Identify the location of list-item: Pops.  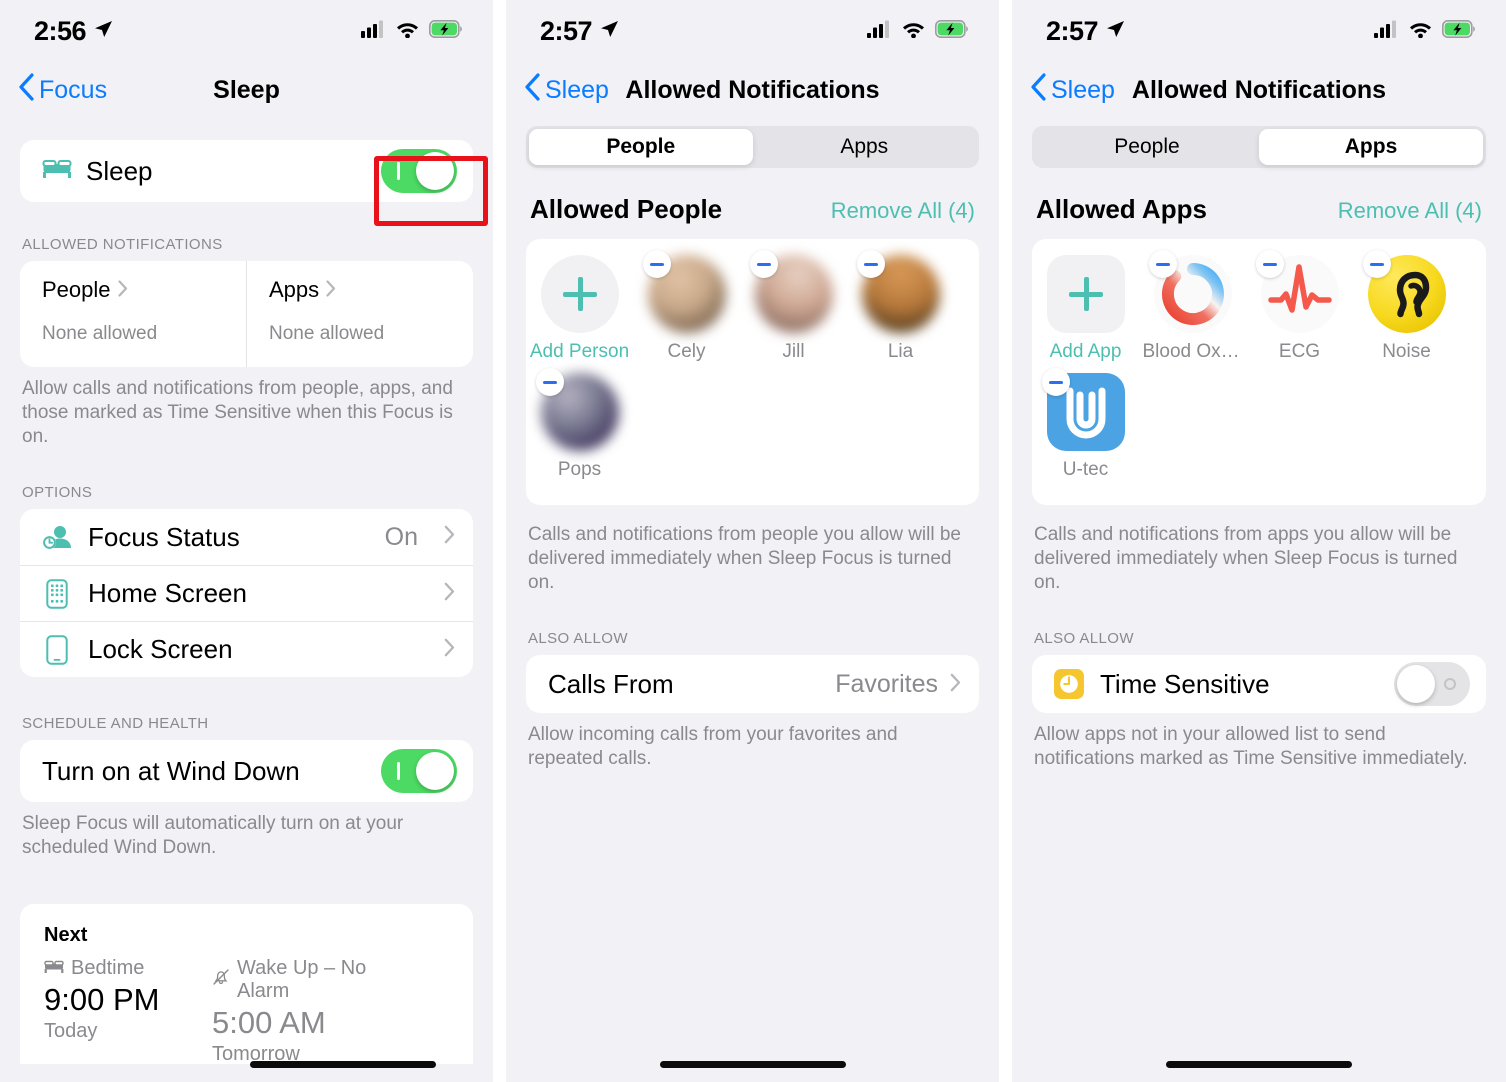
(579, 424).